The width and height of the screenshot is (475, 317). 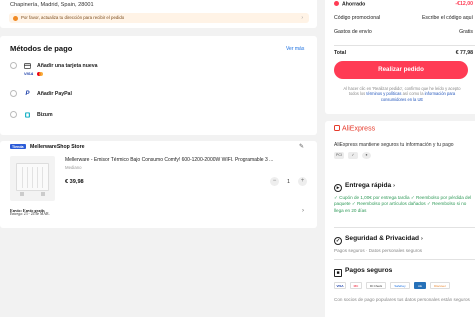 I want to click on promo-code-label: Código promocional, so click(x=357, y=18).